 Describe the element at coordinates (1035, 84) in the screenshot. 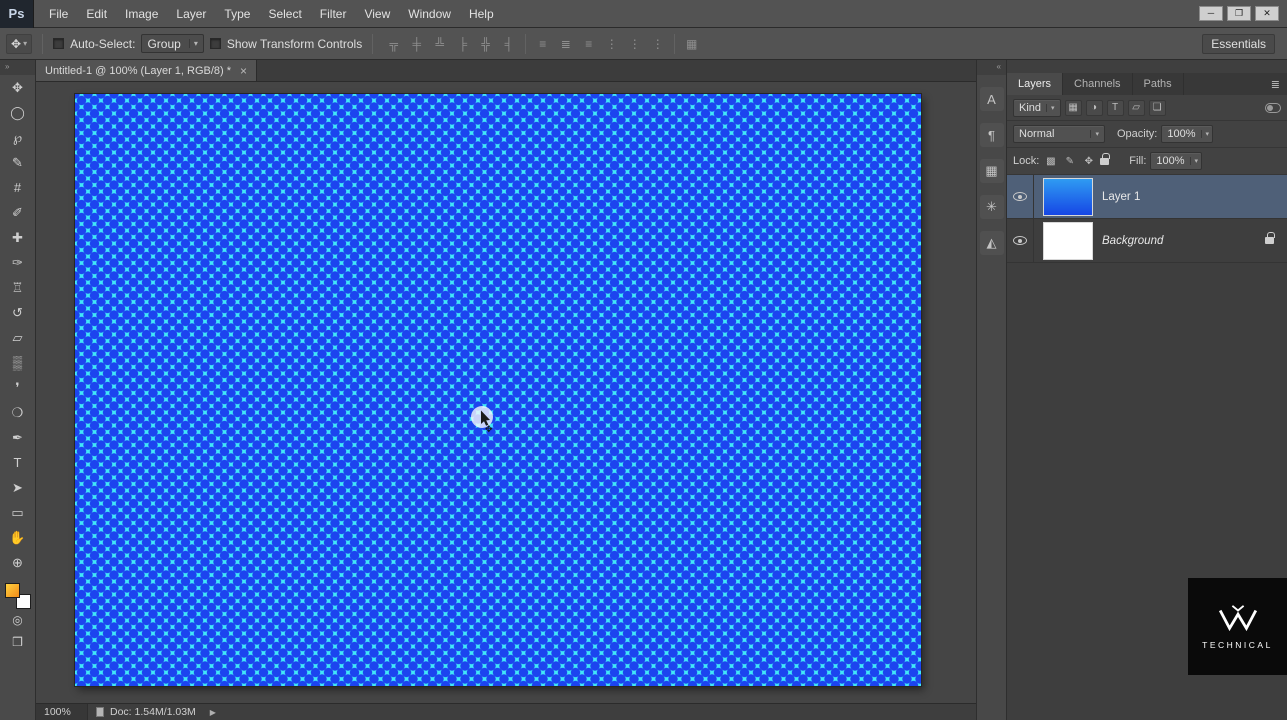

I see `tab-layers: Layers` at that location.